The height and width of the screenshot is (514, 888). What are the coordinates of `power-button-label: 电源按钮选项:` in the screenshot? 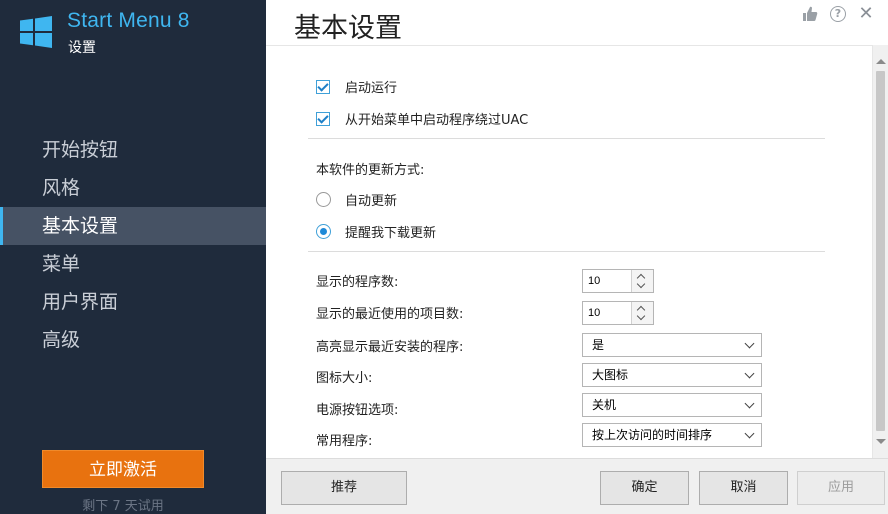 It's located at (357, 410).